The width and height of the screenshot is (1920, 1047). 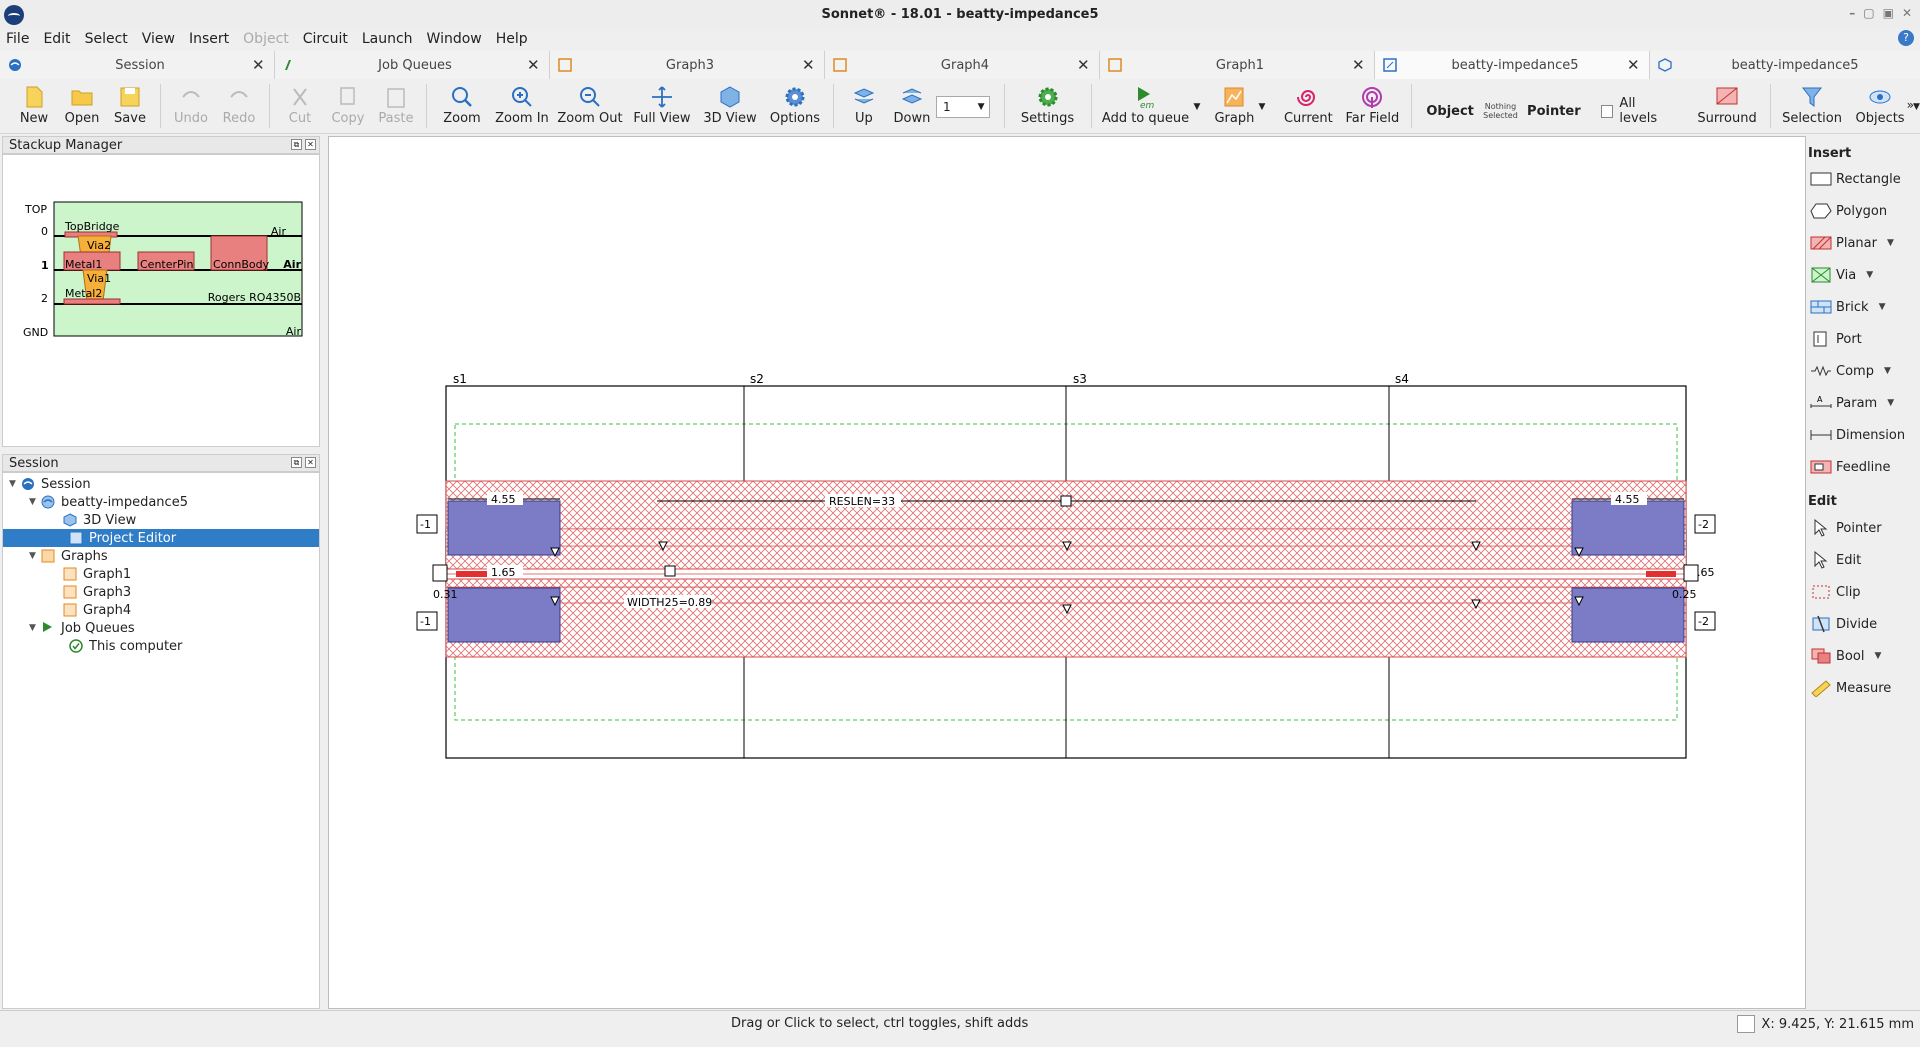 I want to click on pointer-mode-label: Pointer, so click(x=1554, y=111).